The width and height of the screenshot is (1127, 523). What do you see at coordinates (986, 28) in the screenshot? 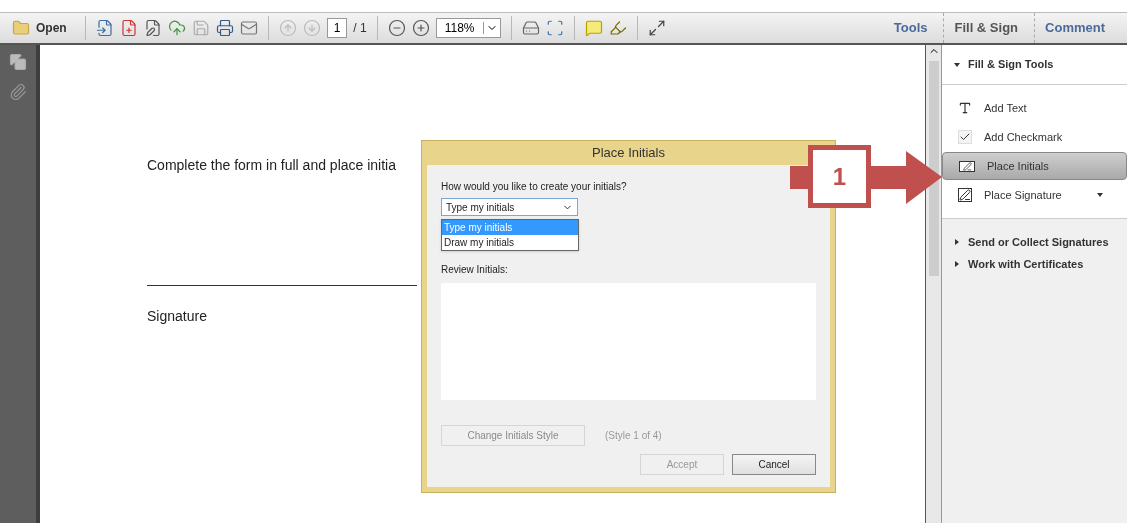
I see `toolbar-tab: Fill & Sign` at bounding box center [986, 28].